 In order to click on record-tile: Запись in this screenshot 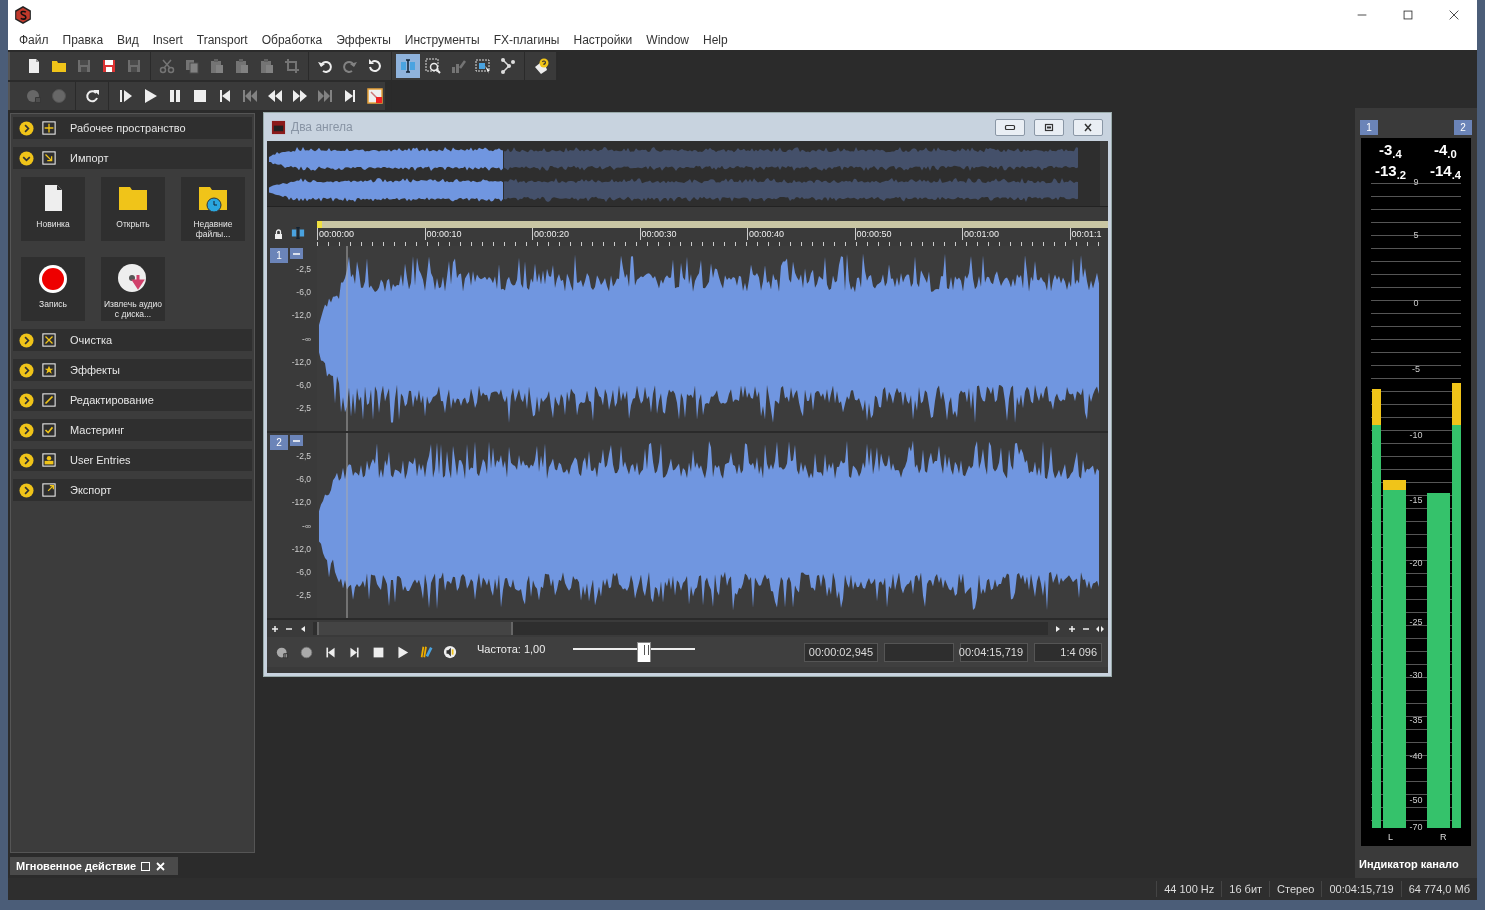, I will do `click(53, 289)`.